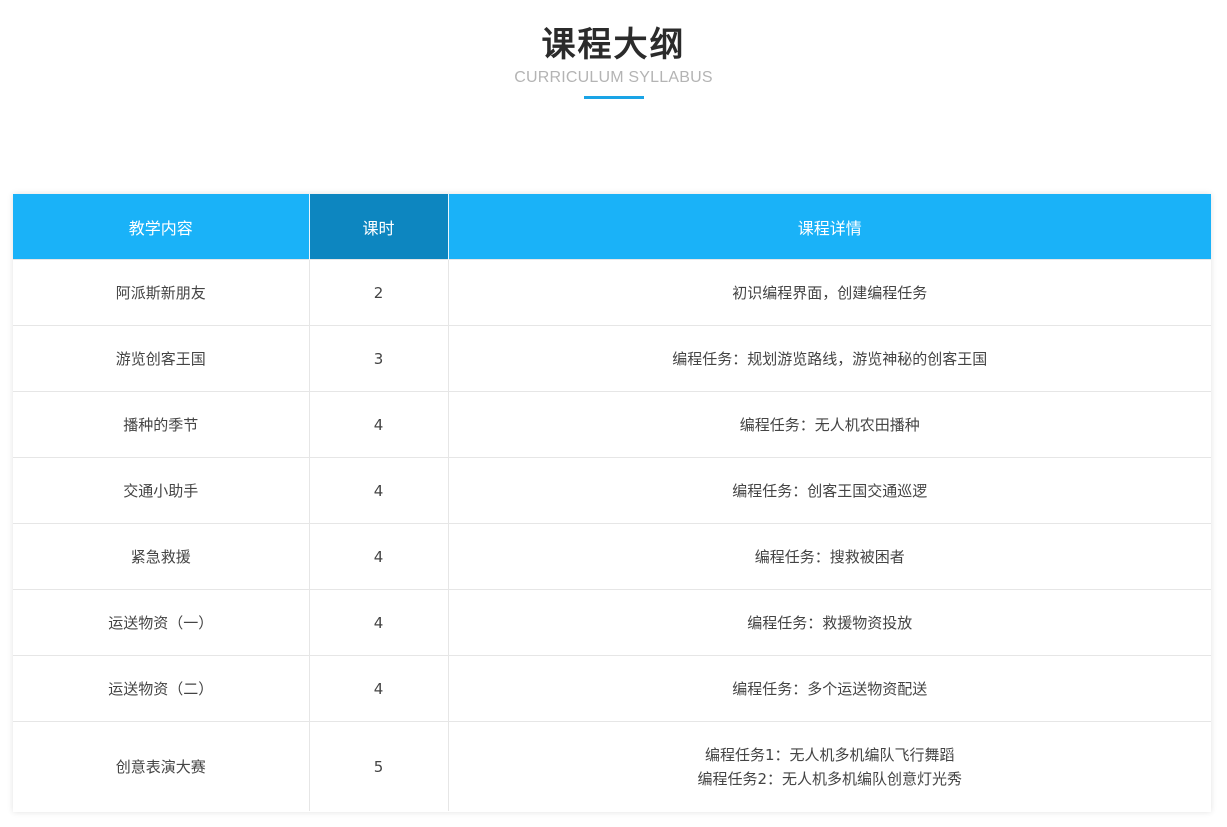  Describe the element at coordinates (613, 77) in the screenshot. I see `page-subtitle: CURRICULUM SYLLABUS` at that location.